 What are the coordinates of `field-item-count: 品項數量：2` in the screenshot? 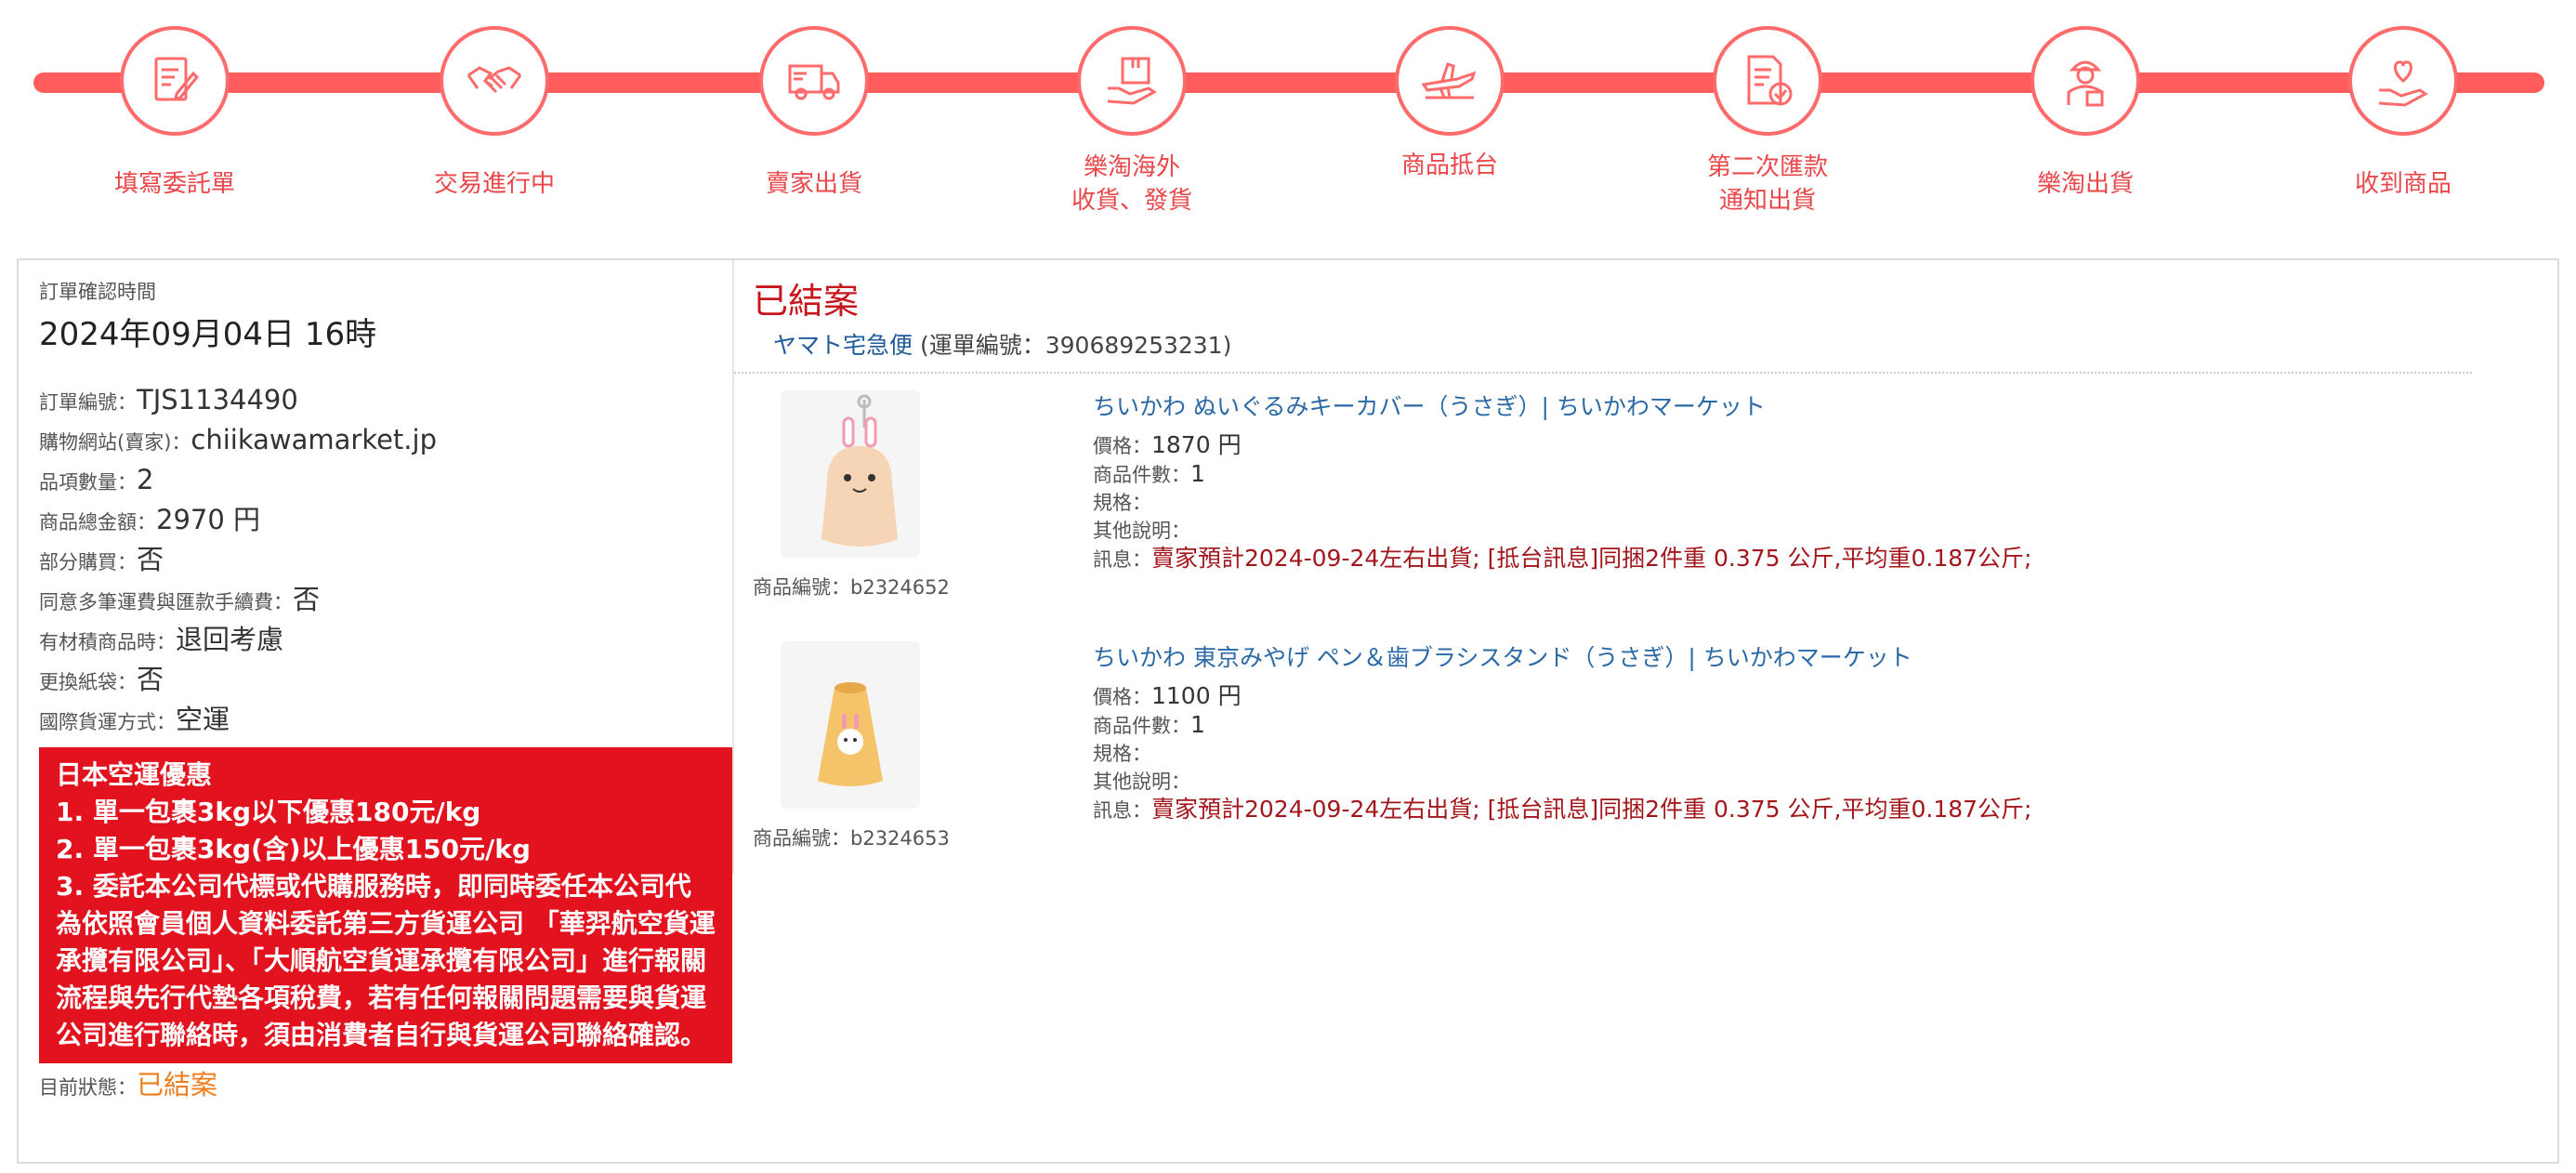 It's located at (96, 480).